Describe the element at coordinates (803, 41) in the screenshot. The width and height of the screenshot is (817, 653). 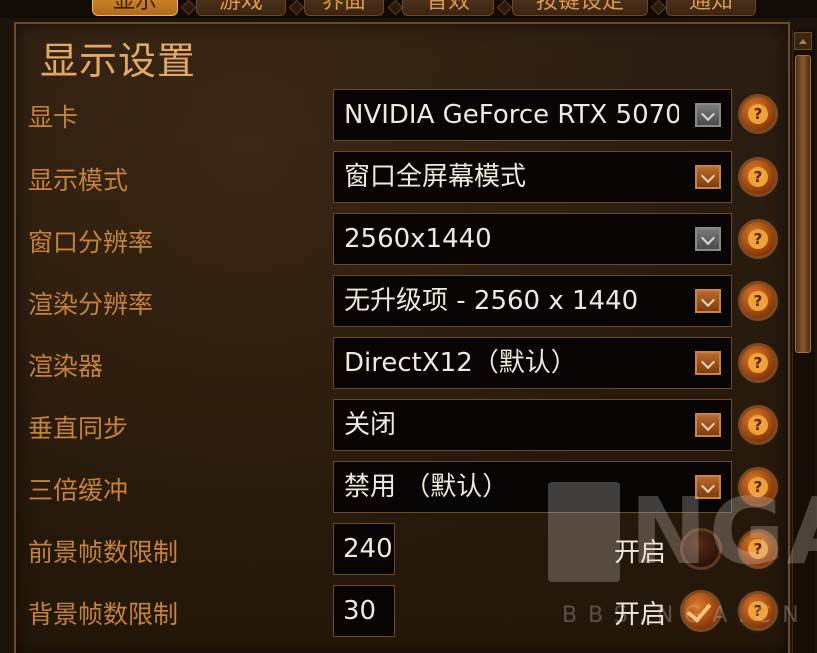
I see `scroll-up-arrow-icon` at that location.